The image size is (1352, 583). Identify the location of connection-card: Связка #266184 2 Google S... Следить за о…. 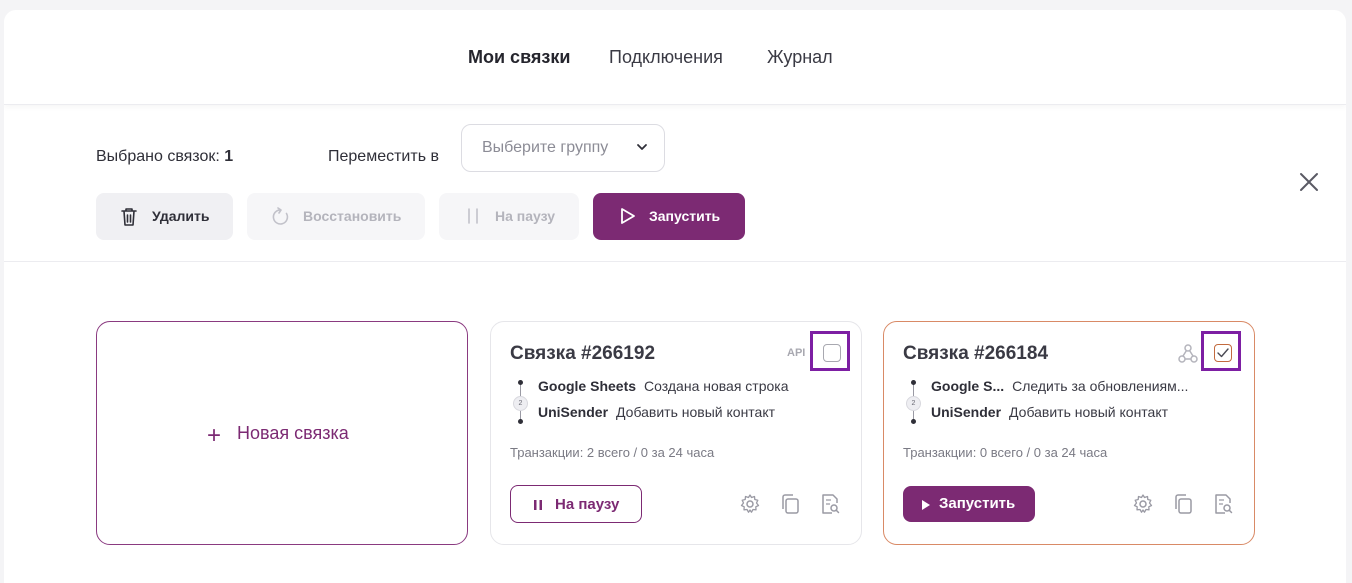
(1069, 433).